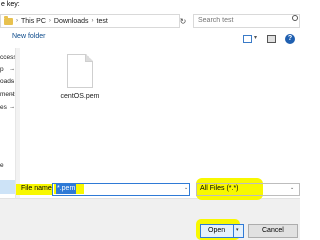  Describe the element at coordinates (8, 123) in the screenshot. I see `navigation-pane: ccess p ⊸ oads ⊸ ments ⊸ es ⊸ e` at that location.